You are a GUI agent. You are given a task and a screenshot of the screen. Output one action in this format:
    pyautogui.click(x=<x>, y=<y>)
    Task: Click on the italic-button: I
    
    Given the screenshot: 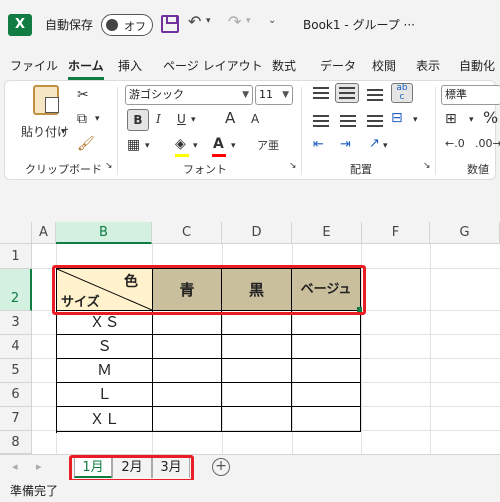 What is the action you would take?
    pyautogui.click(x=158, y=119)
    